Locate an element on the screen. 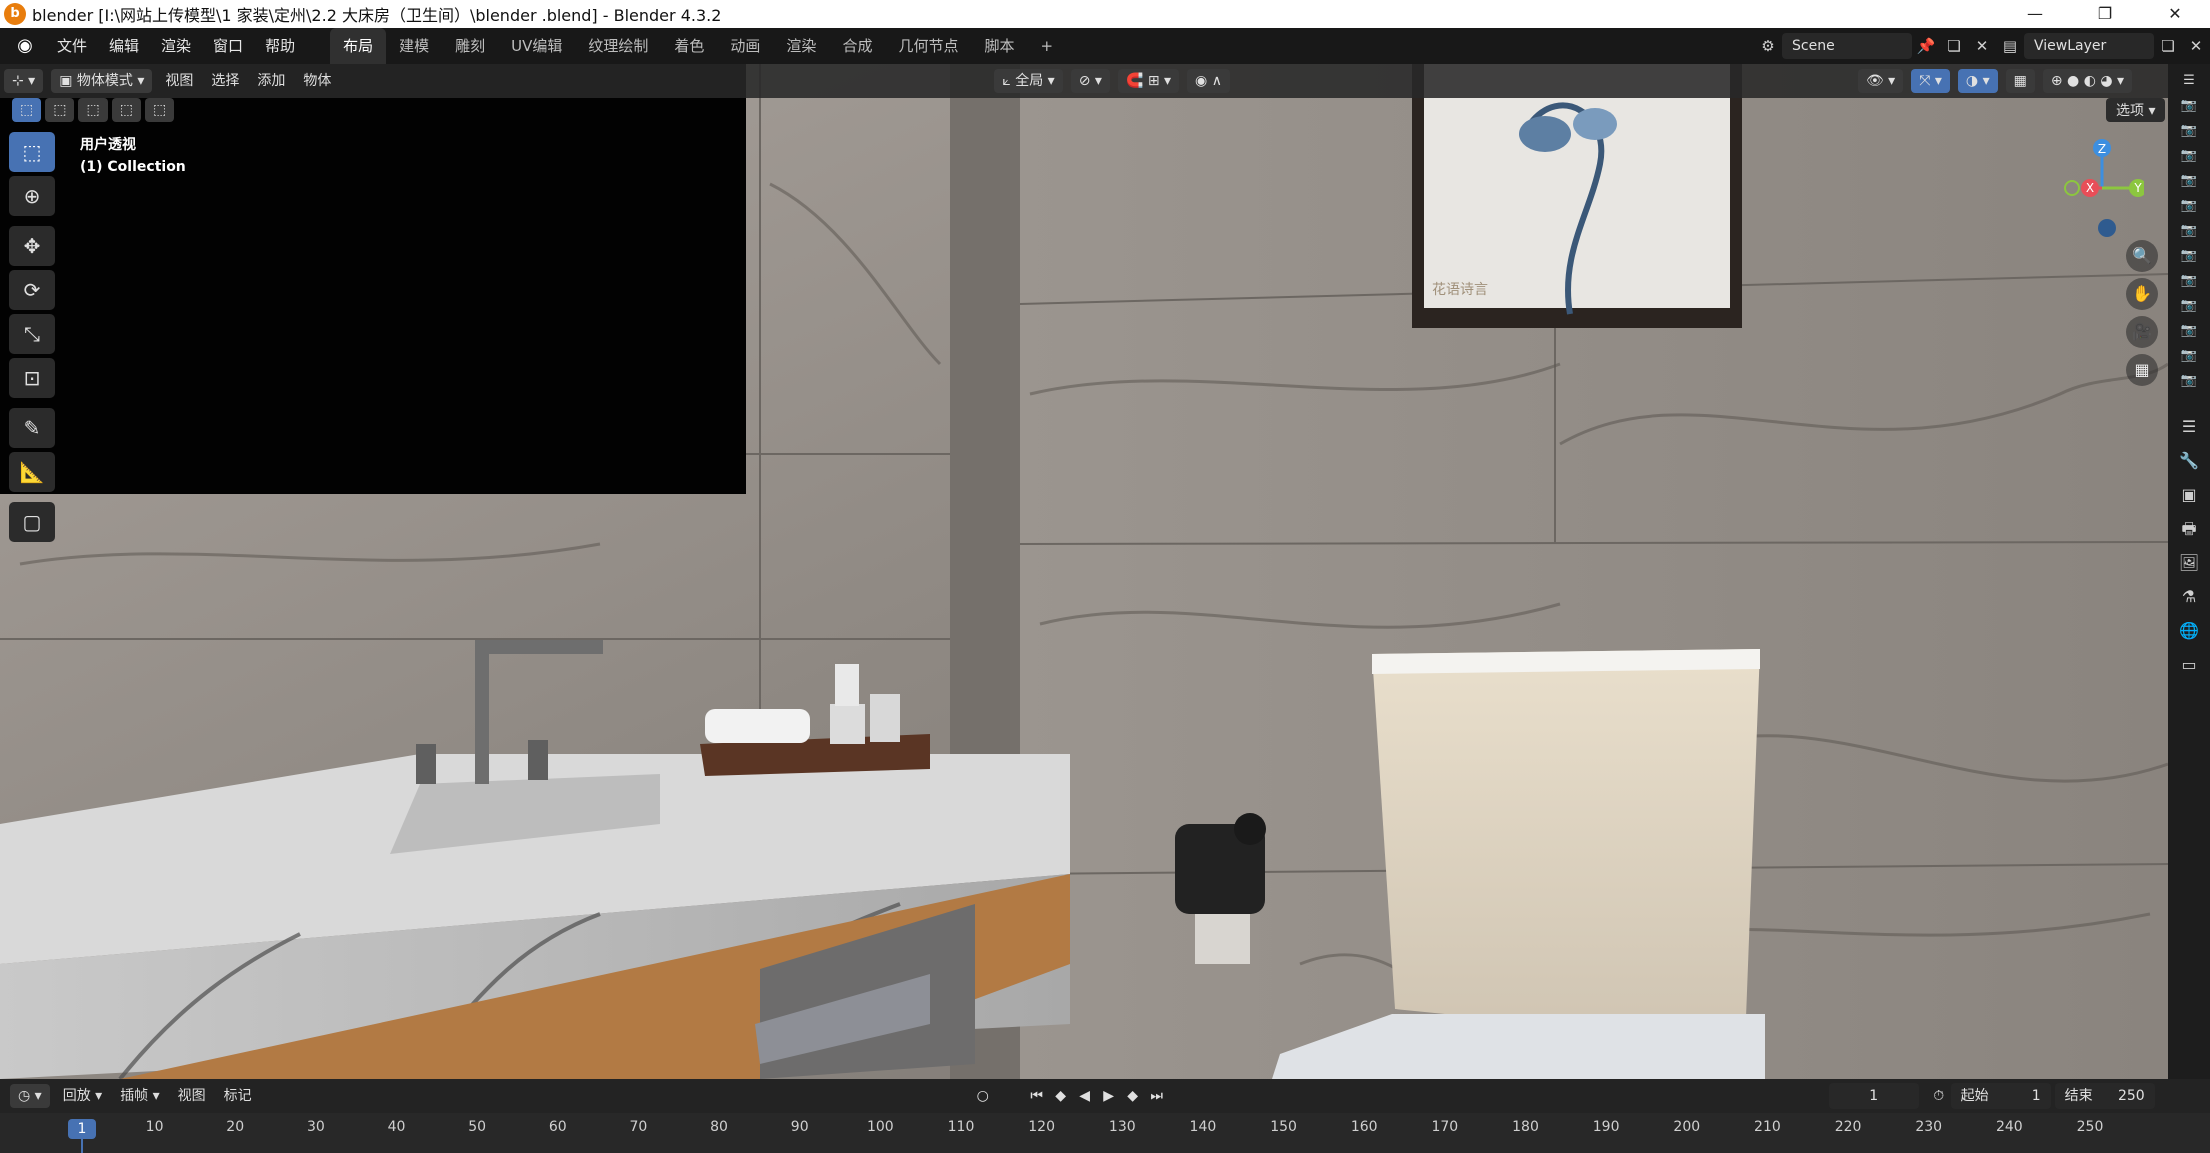 The height and width of the screenshot is (1153, 2210). pin-icon: 📌 is located at coordinates (1926, 46).